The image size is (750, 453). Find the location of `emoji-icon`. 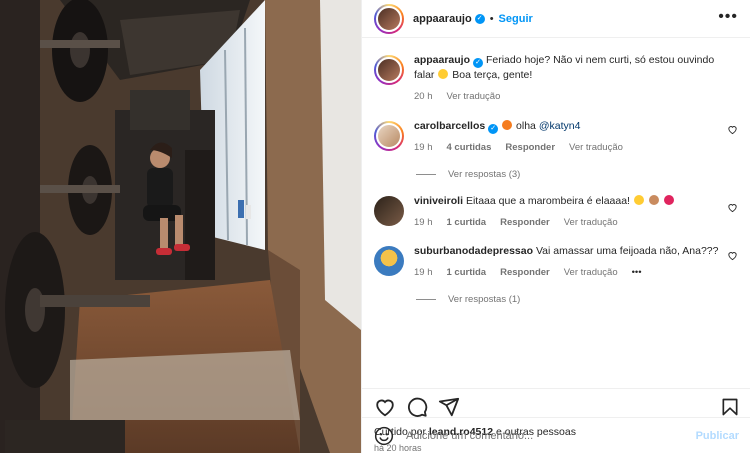

emoji-icon is located at coordinates (384, 436).